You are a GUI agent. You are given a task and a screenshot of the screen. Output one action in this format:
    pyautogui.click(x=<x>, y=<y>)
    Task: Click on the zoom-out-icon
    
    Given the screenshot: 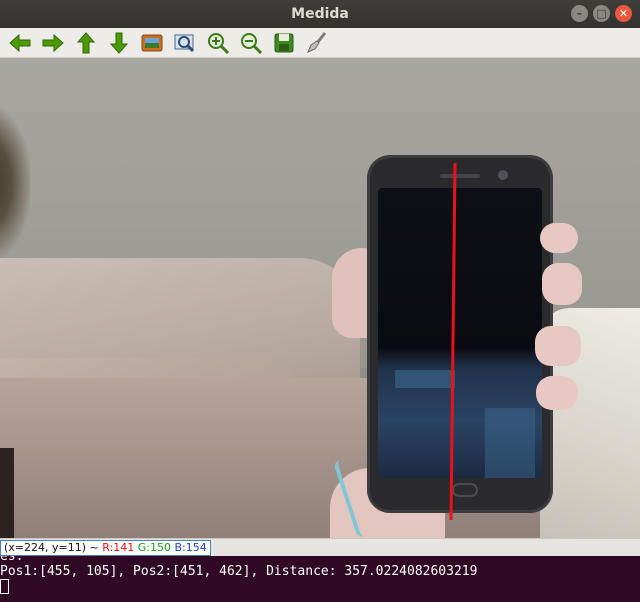 What is the action you would take?
    pyautogui.click(x=251, y=43)
    